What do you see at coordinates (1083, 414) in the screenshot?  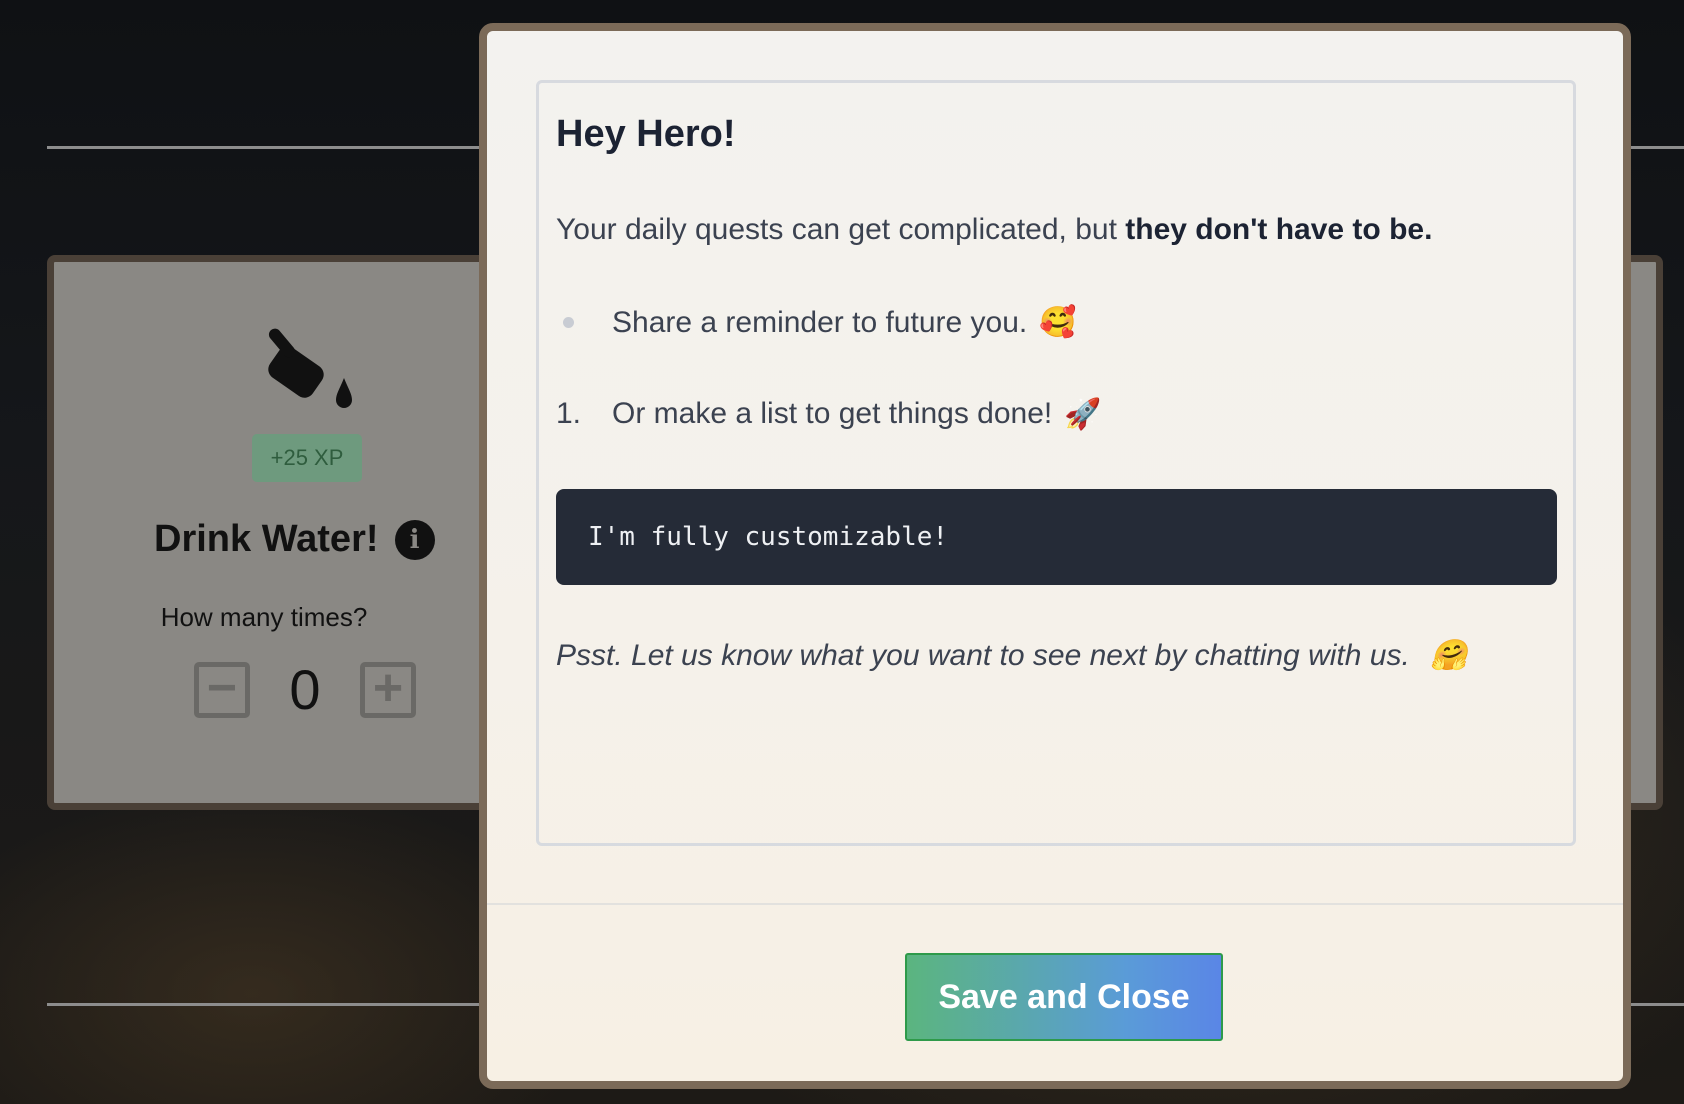 I see `rocket-icon: 🚀` at bounding box center [1083, 414].